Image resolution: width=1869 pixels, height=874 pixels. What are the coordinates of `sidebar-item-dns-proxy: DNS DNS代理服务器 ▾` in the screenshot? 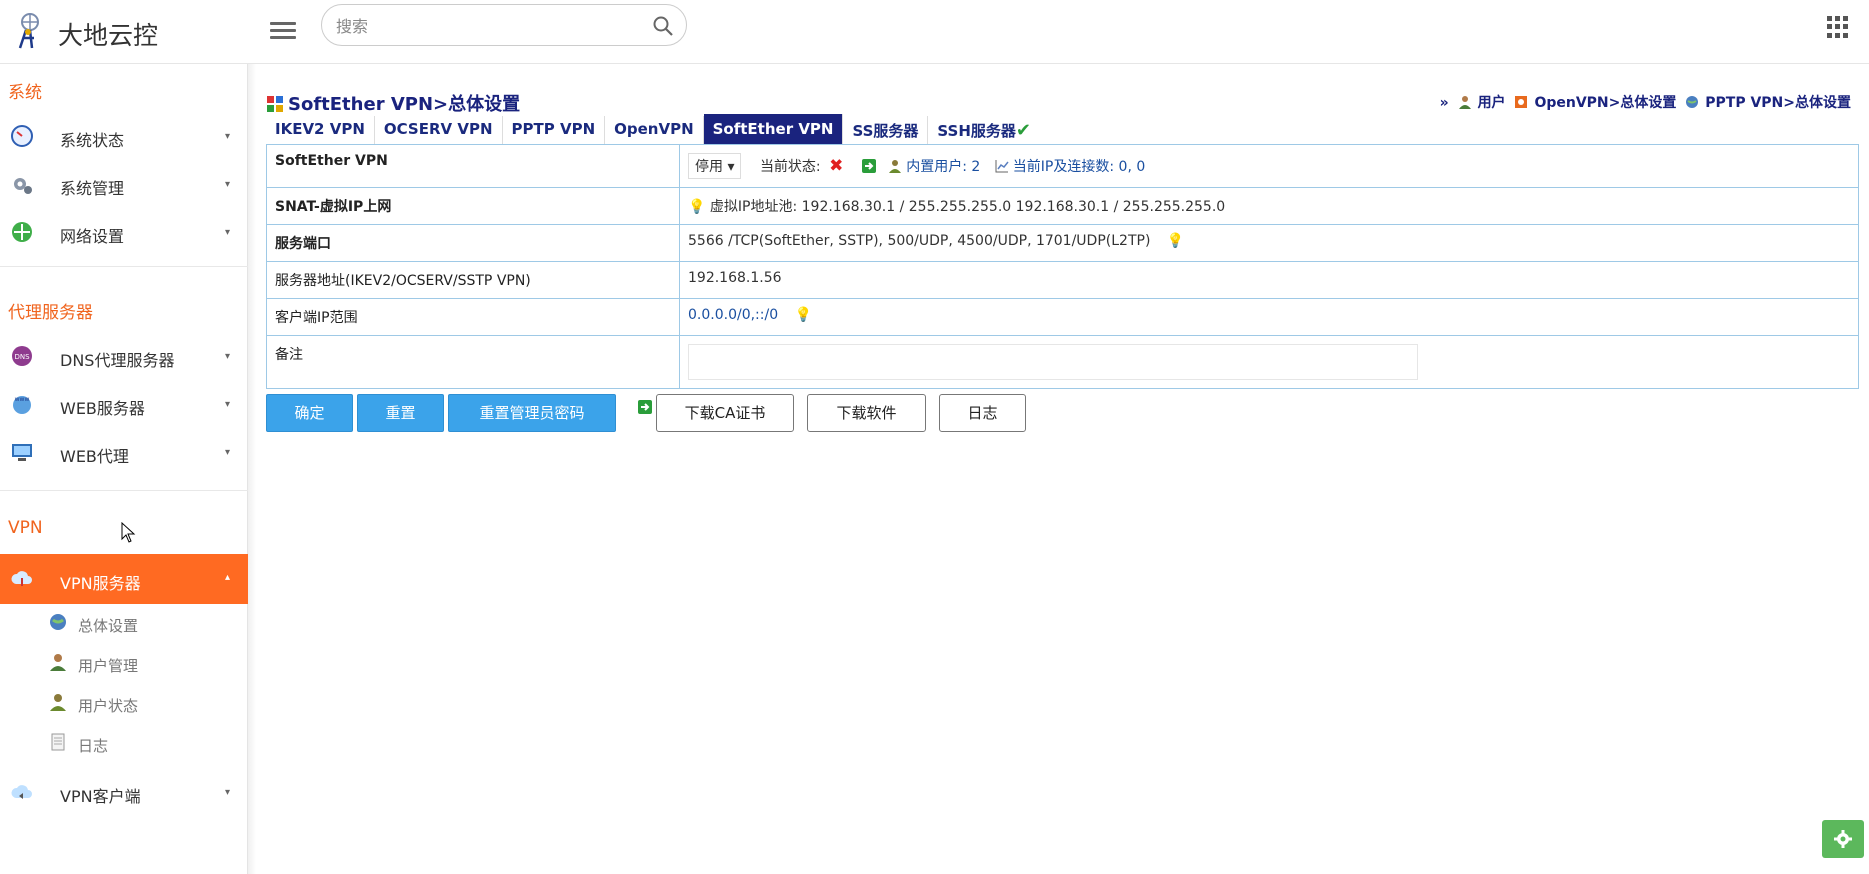 It's located at (124, 356).